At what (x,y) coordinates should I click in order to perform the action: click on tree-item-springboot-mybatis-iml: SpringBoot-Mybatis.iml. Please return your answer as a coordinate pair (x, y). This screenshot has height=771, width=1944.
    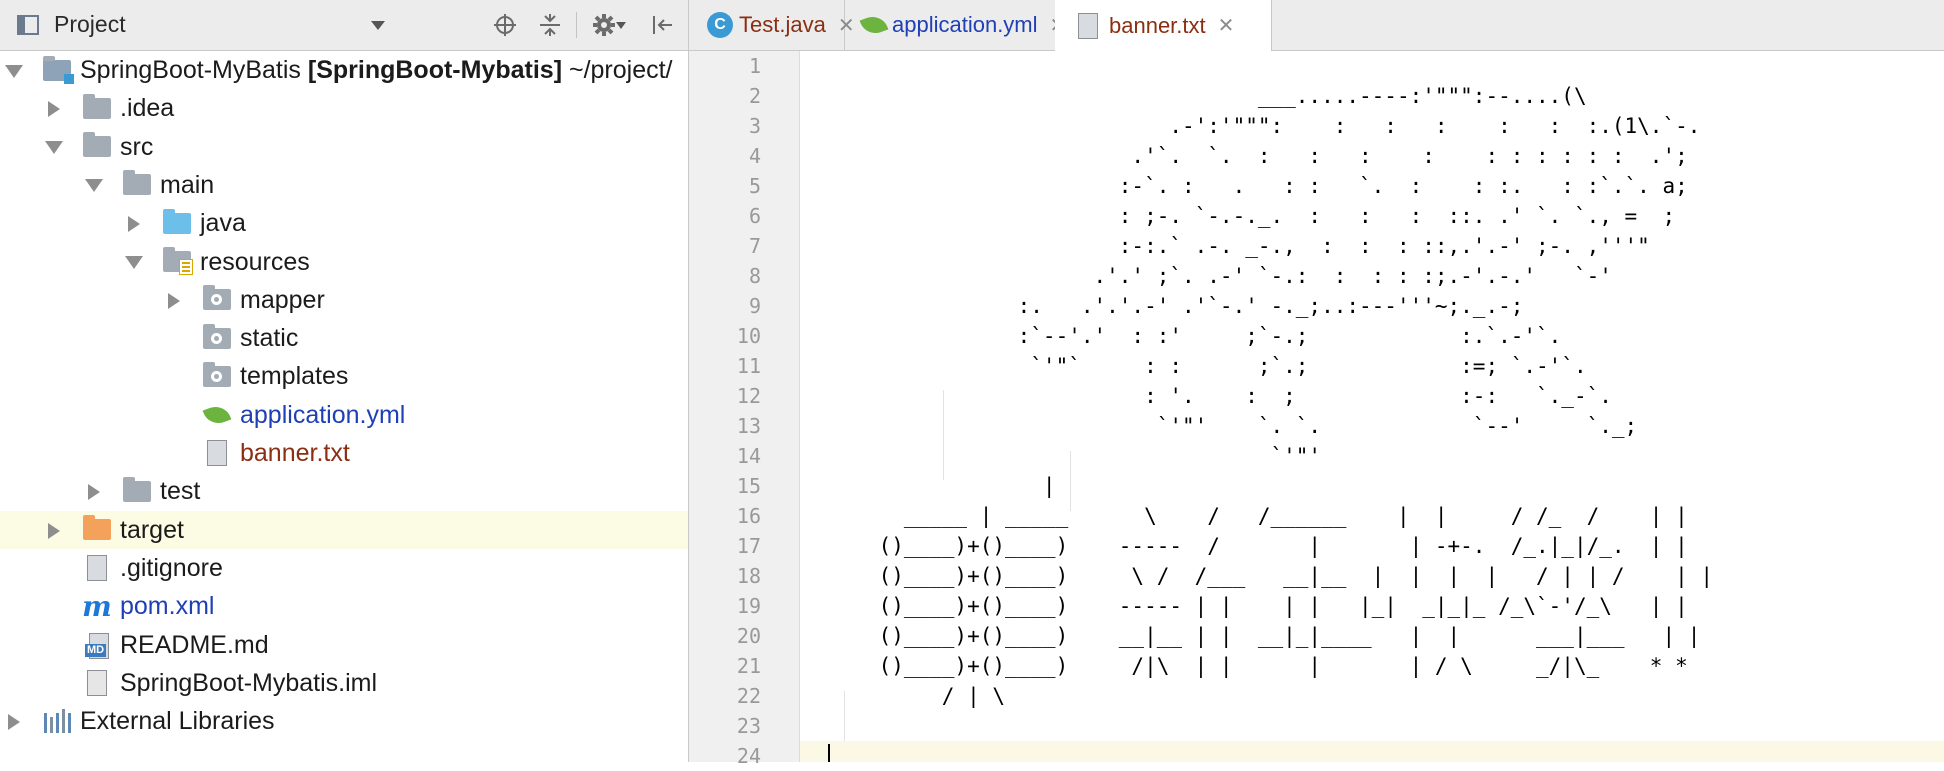
    Looking at the image, I should click on (344, 683).